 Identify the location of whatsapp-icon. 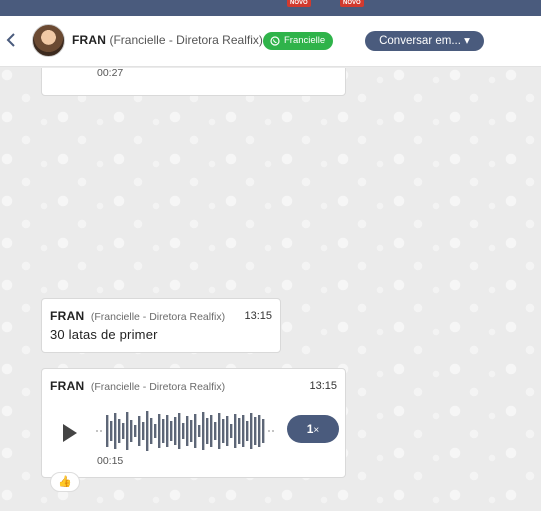
(275, 41).